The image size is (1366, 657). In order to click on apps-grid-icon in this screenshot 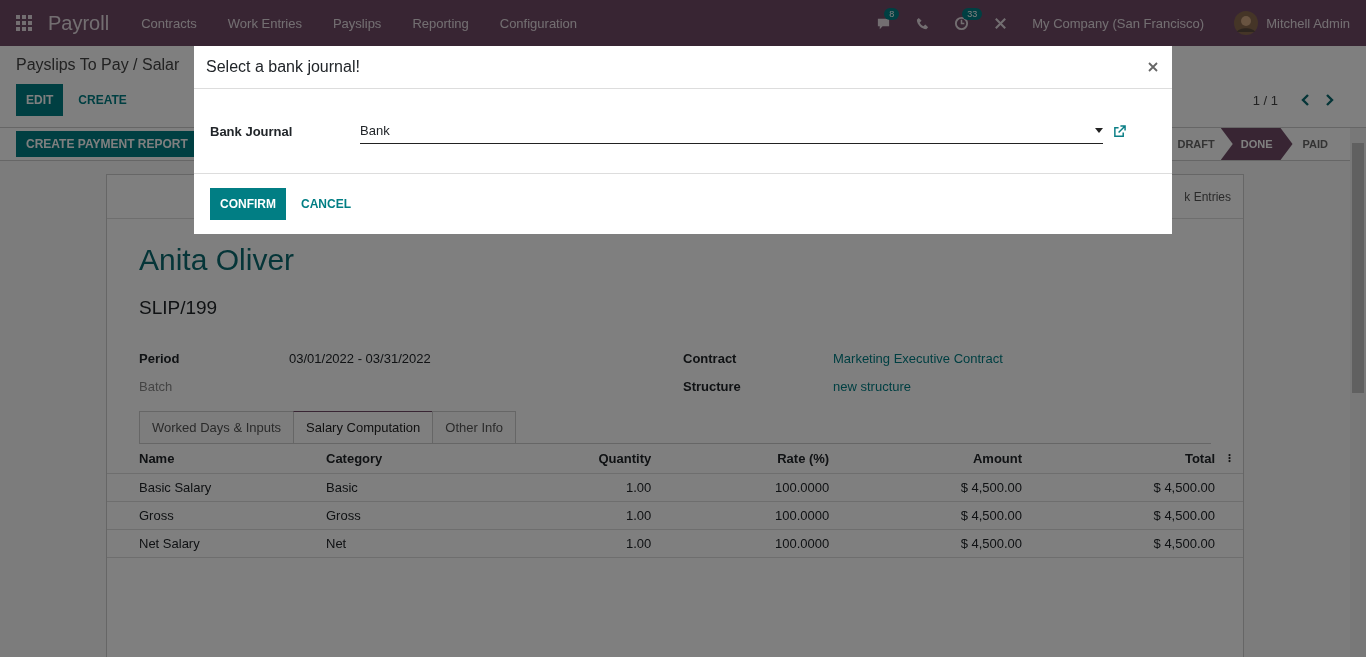, I will do `click(24, 23)`.